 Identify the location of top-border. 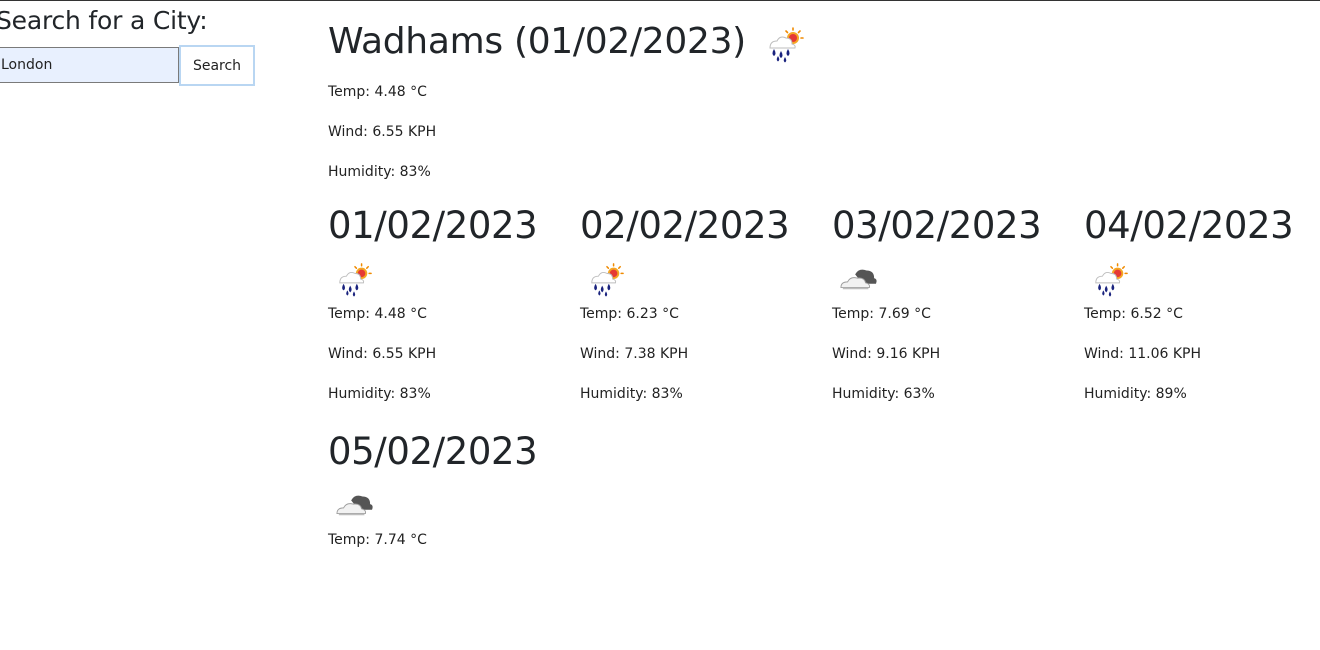
(660, 0).